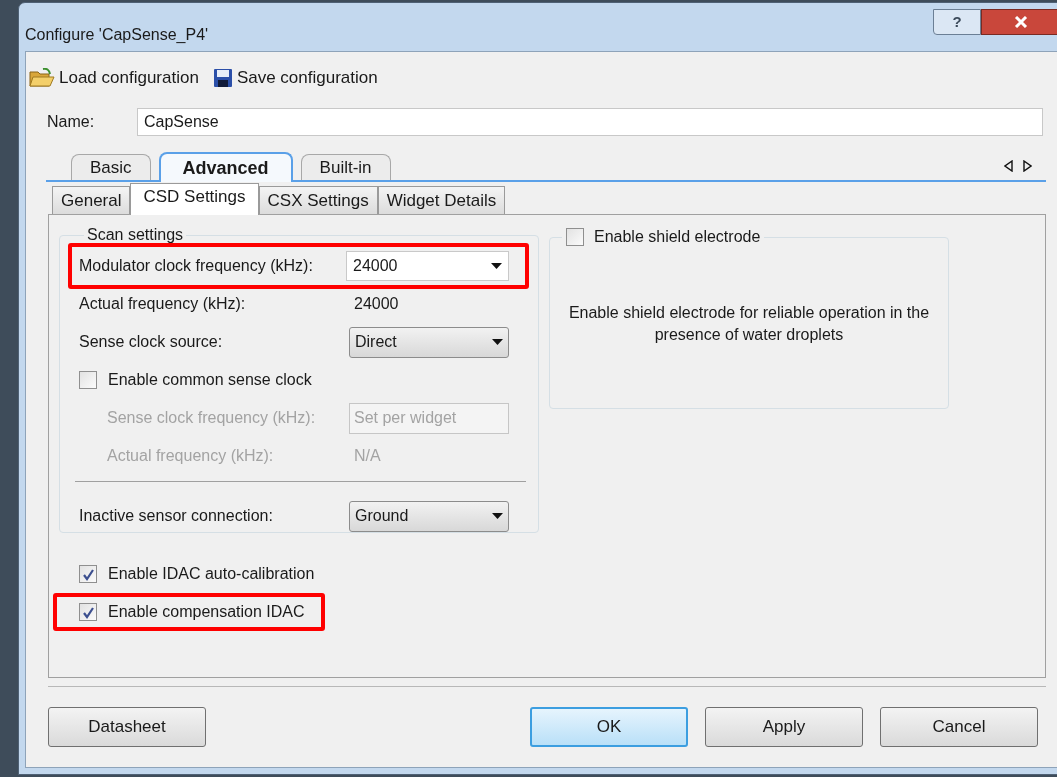 This screenshot has height=777, width=1057. What do you see at coordinates (211, 574) in the screenshot?
I see `checkbox-label: Enable IDAC auto-calibration` at bounding box center [211, 574].